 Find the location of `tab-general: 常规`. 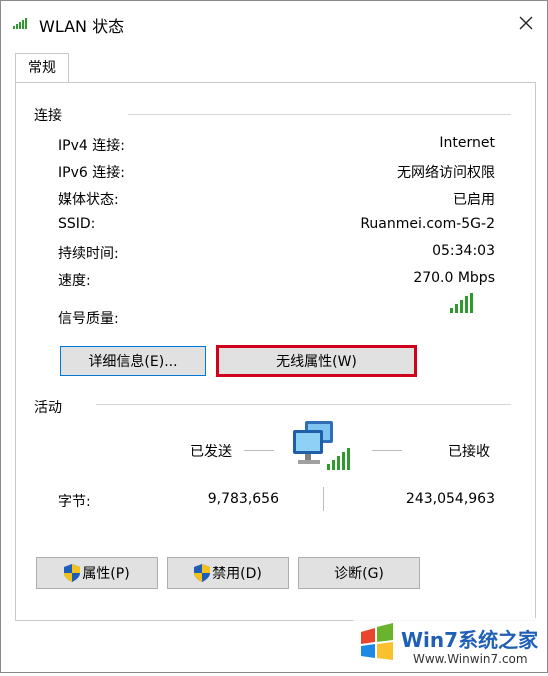

tab-general: 常规 is located at coordinates (42, 68).